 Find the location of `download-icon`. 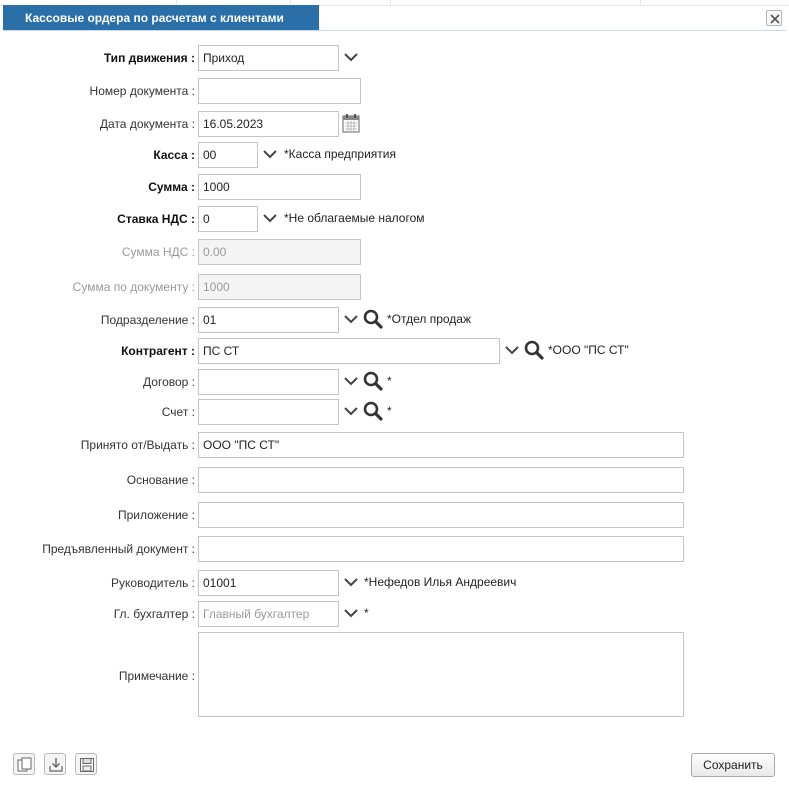

download-icon is located at coordinates (56, 765).